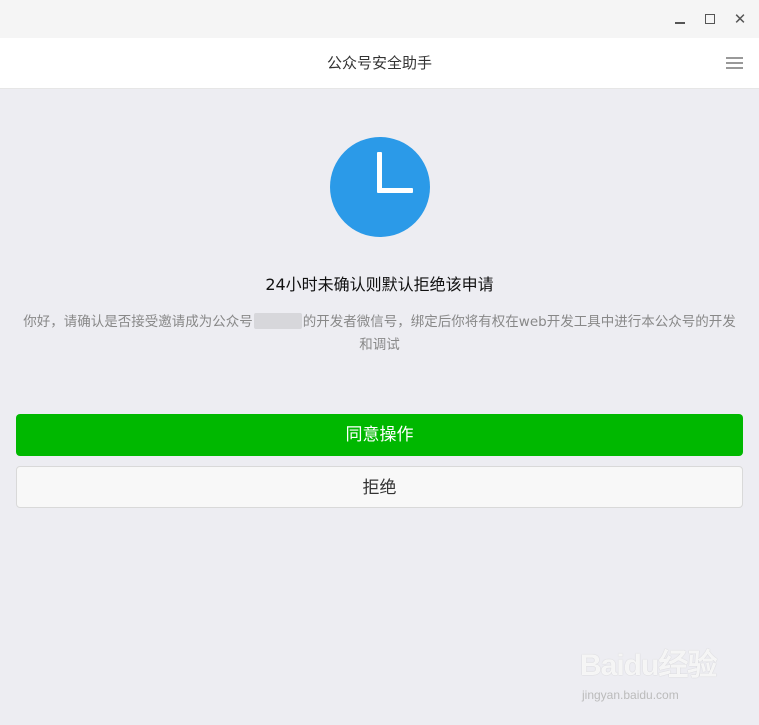  Describe the element at coordinates (277, 321) in the screenshot. I see `redacted-account-name` at that location.